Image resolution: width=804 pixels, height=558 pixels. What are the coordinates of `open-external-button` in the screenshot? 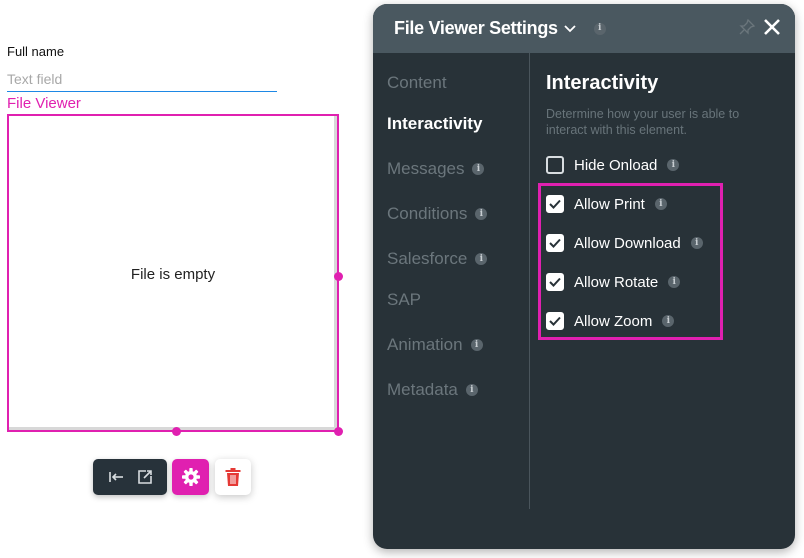 It's located at (145, 477).